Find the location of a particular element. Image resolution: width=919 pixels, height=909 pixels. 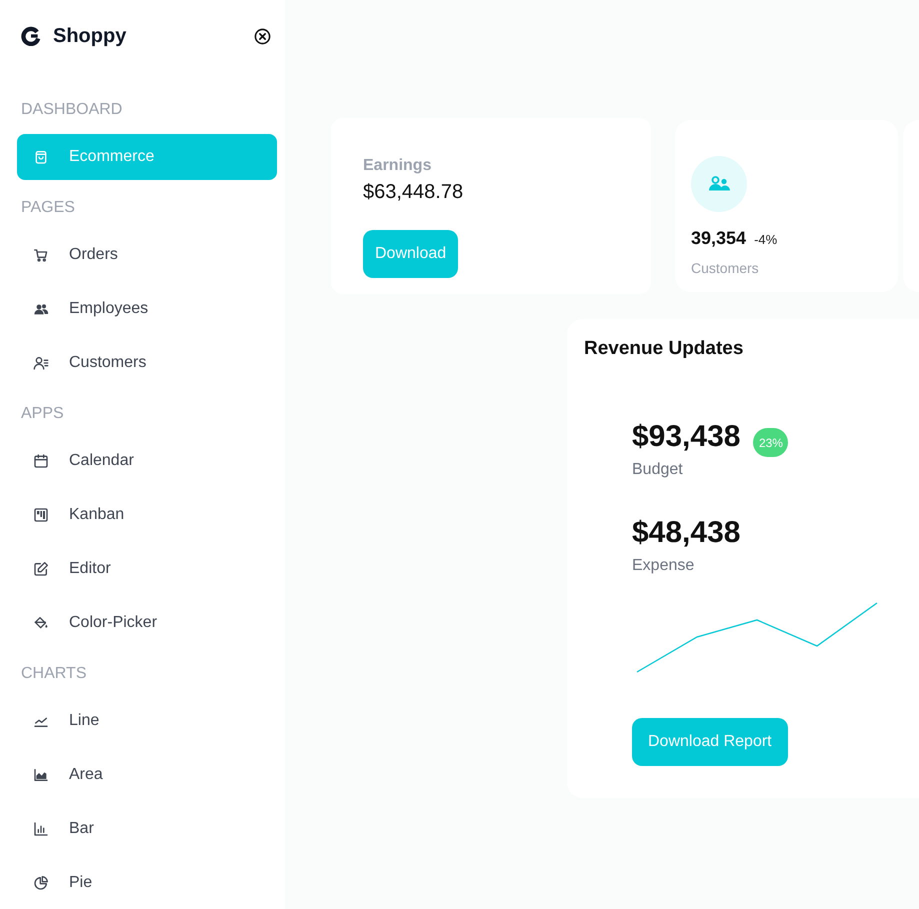

nav-link: Calendar is located at coordinates (147, 461).